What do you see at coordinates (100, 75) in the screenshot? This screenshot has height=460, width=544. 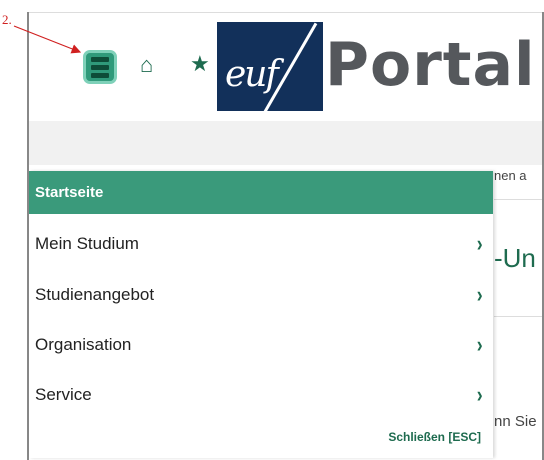 I see `menu-bar-bottom` at bounding box center [100, 75].